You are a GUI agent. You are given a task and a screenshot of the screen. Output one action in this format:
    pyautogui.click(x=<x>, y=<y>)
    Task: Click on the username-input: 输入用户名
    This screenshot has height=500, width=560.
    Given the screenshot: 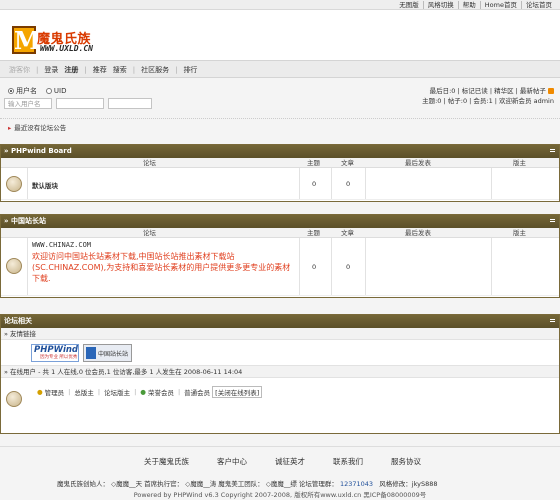 What is the action you would take?
    pyautogui.click(x=28, y=103)
    